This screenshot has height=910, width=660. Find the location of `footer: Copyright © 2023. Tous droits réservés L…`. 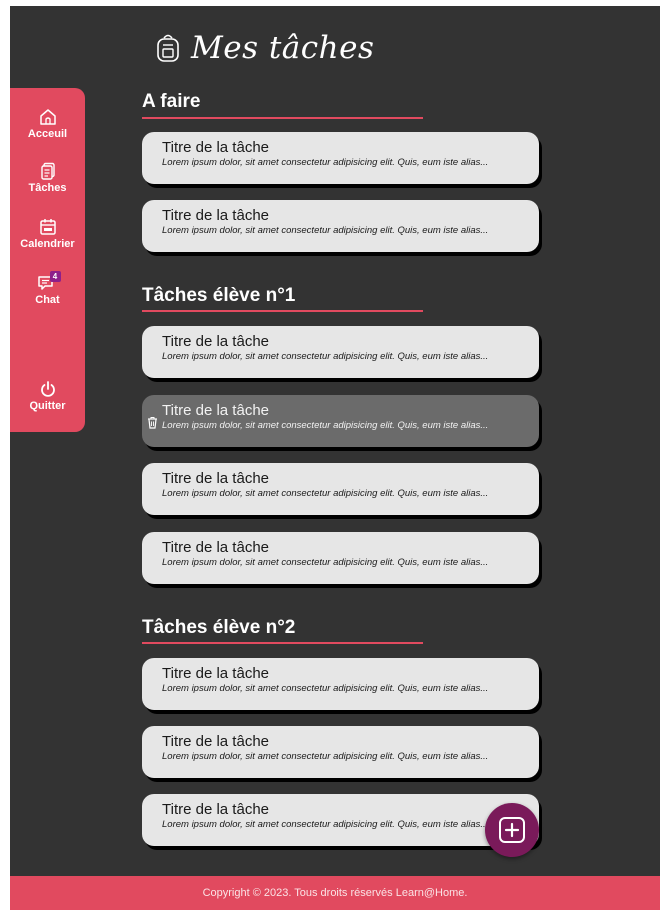

footer: Copyright © 2023. Tous droits réservés L… is located at coordinates (335, 893).